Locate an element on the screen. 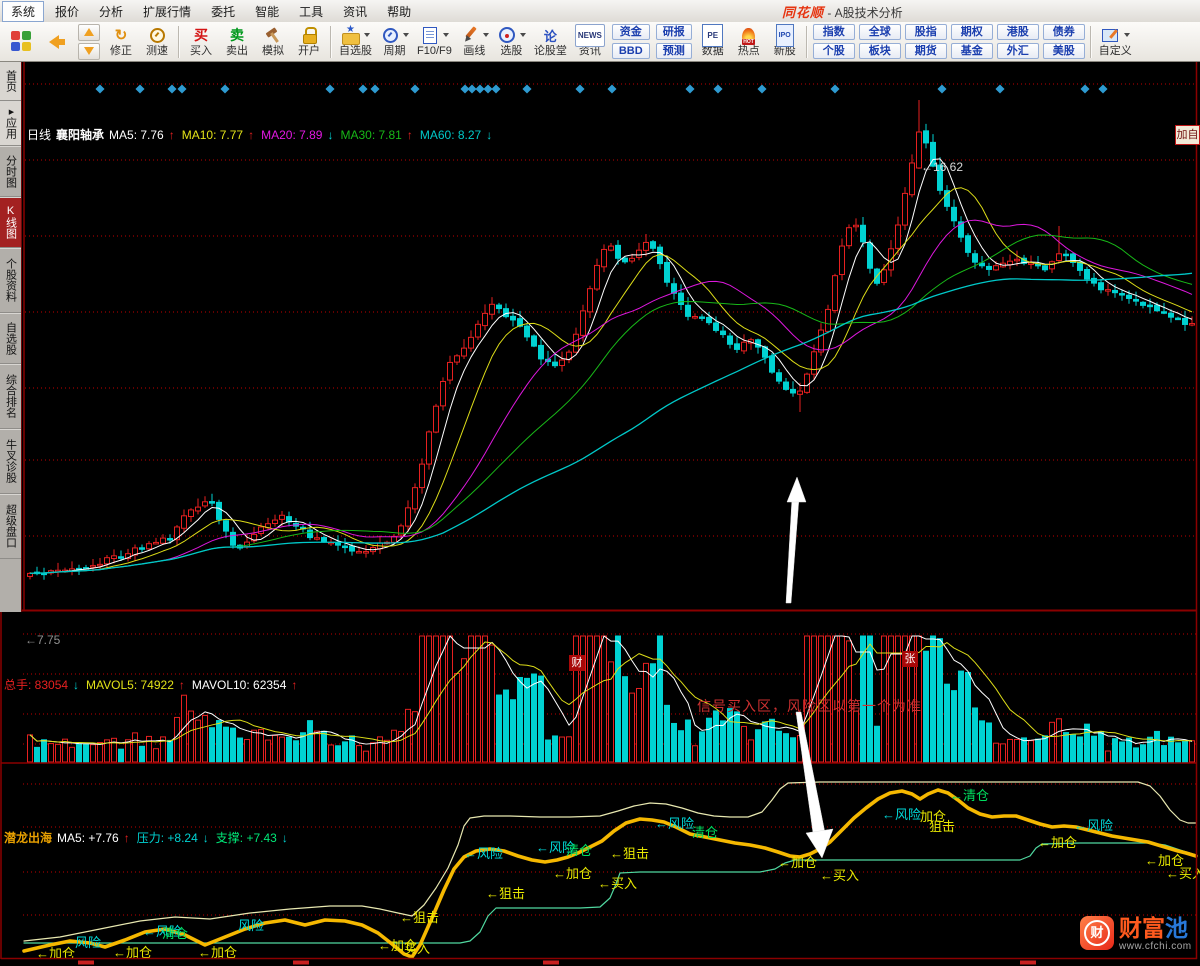  period-label: 日线 is located at coordinates (39, 135).